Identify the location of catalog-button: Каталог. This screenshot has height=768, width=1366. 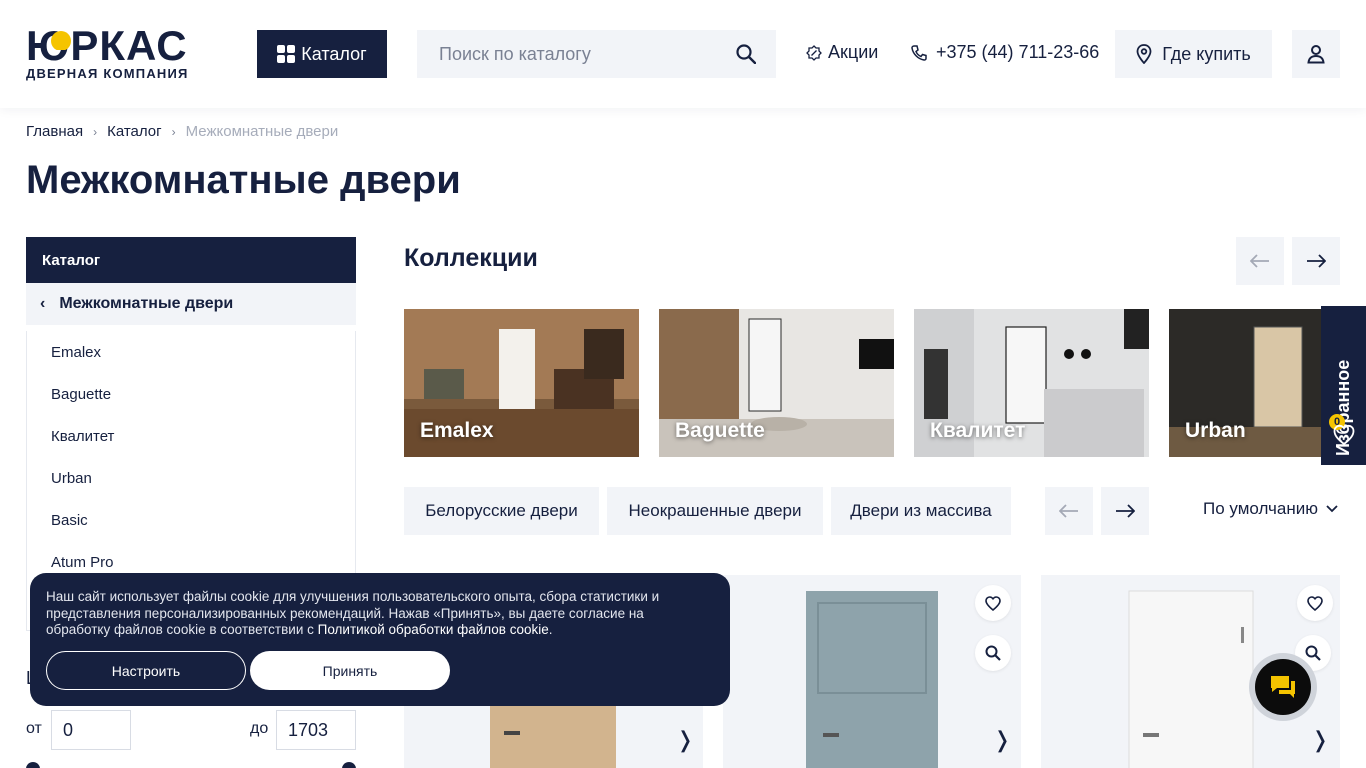
(322, 54).